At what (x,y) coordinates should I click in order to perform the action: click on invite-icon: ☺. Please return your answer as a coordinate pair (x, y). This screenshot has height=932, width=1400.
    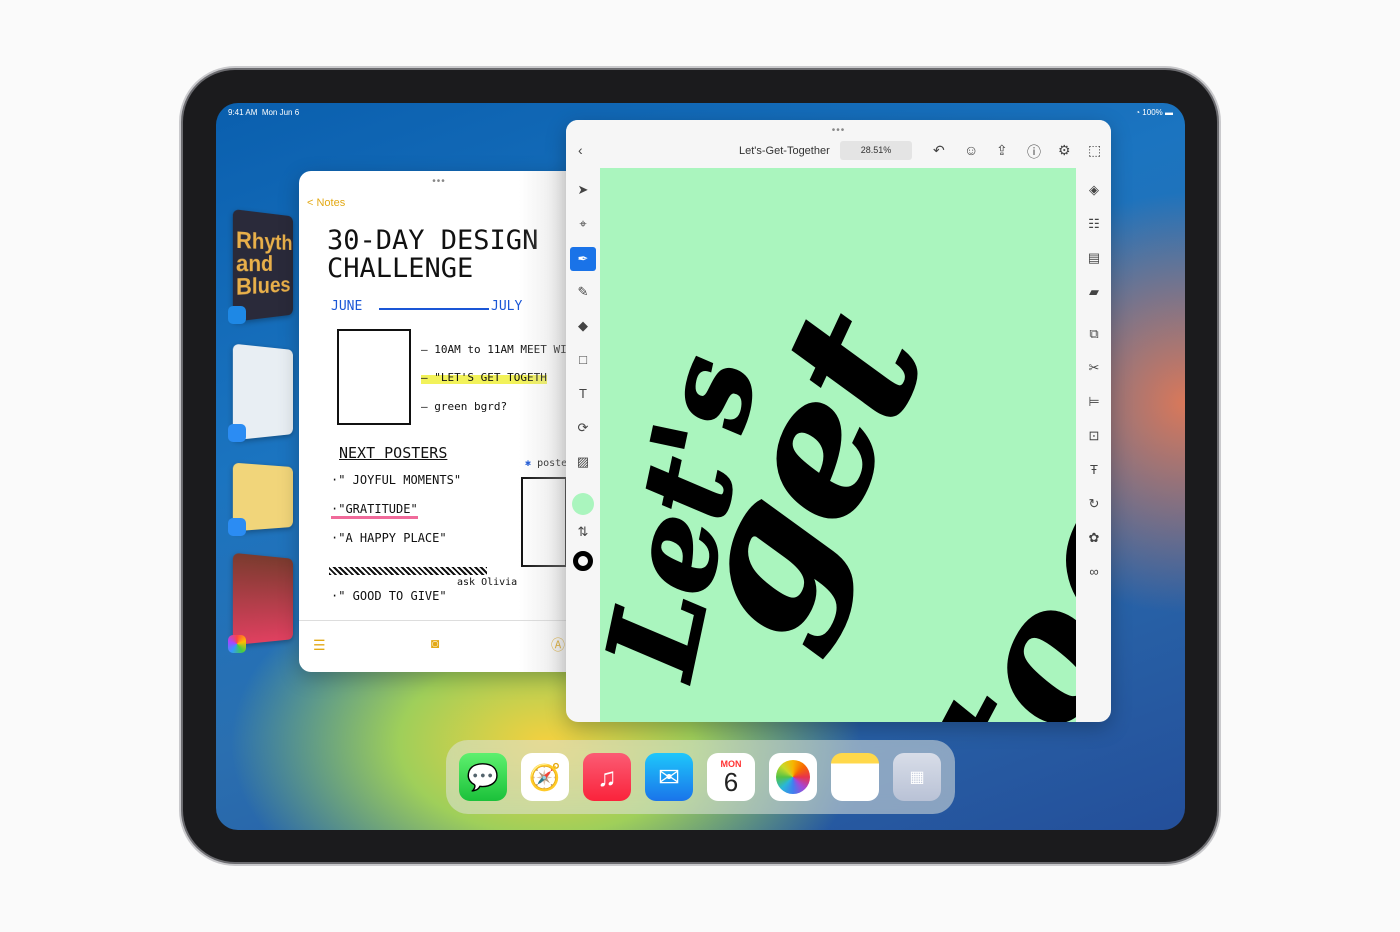
    Looking at the image, I should click on (971, 150).